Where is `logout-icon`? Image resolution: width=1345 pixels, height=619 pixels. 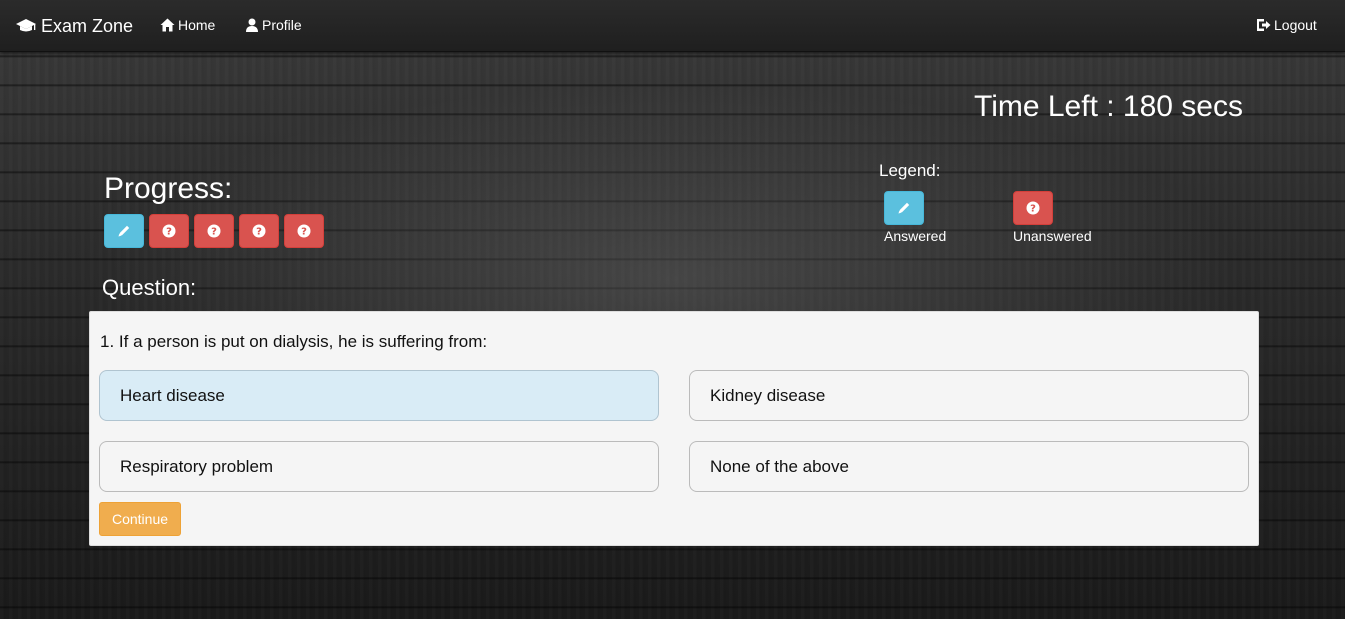 logout-icon is located at coordinates (1264, 25).